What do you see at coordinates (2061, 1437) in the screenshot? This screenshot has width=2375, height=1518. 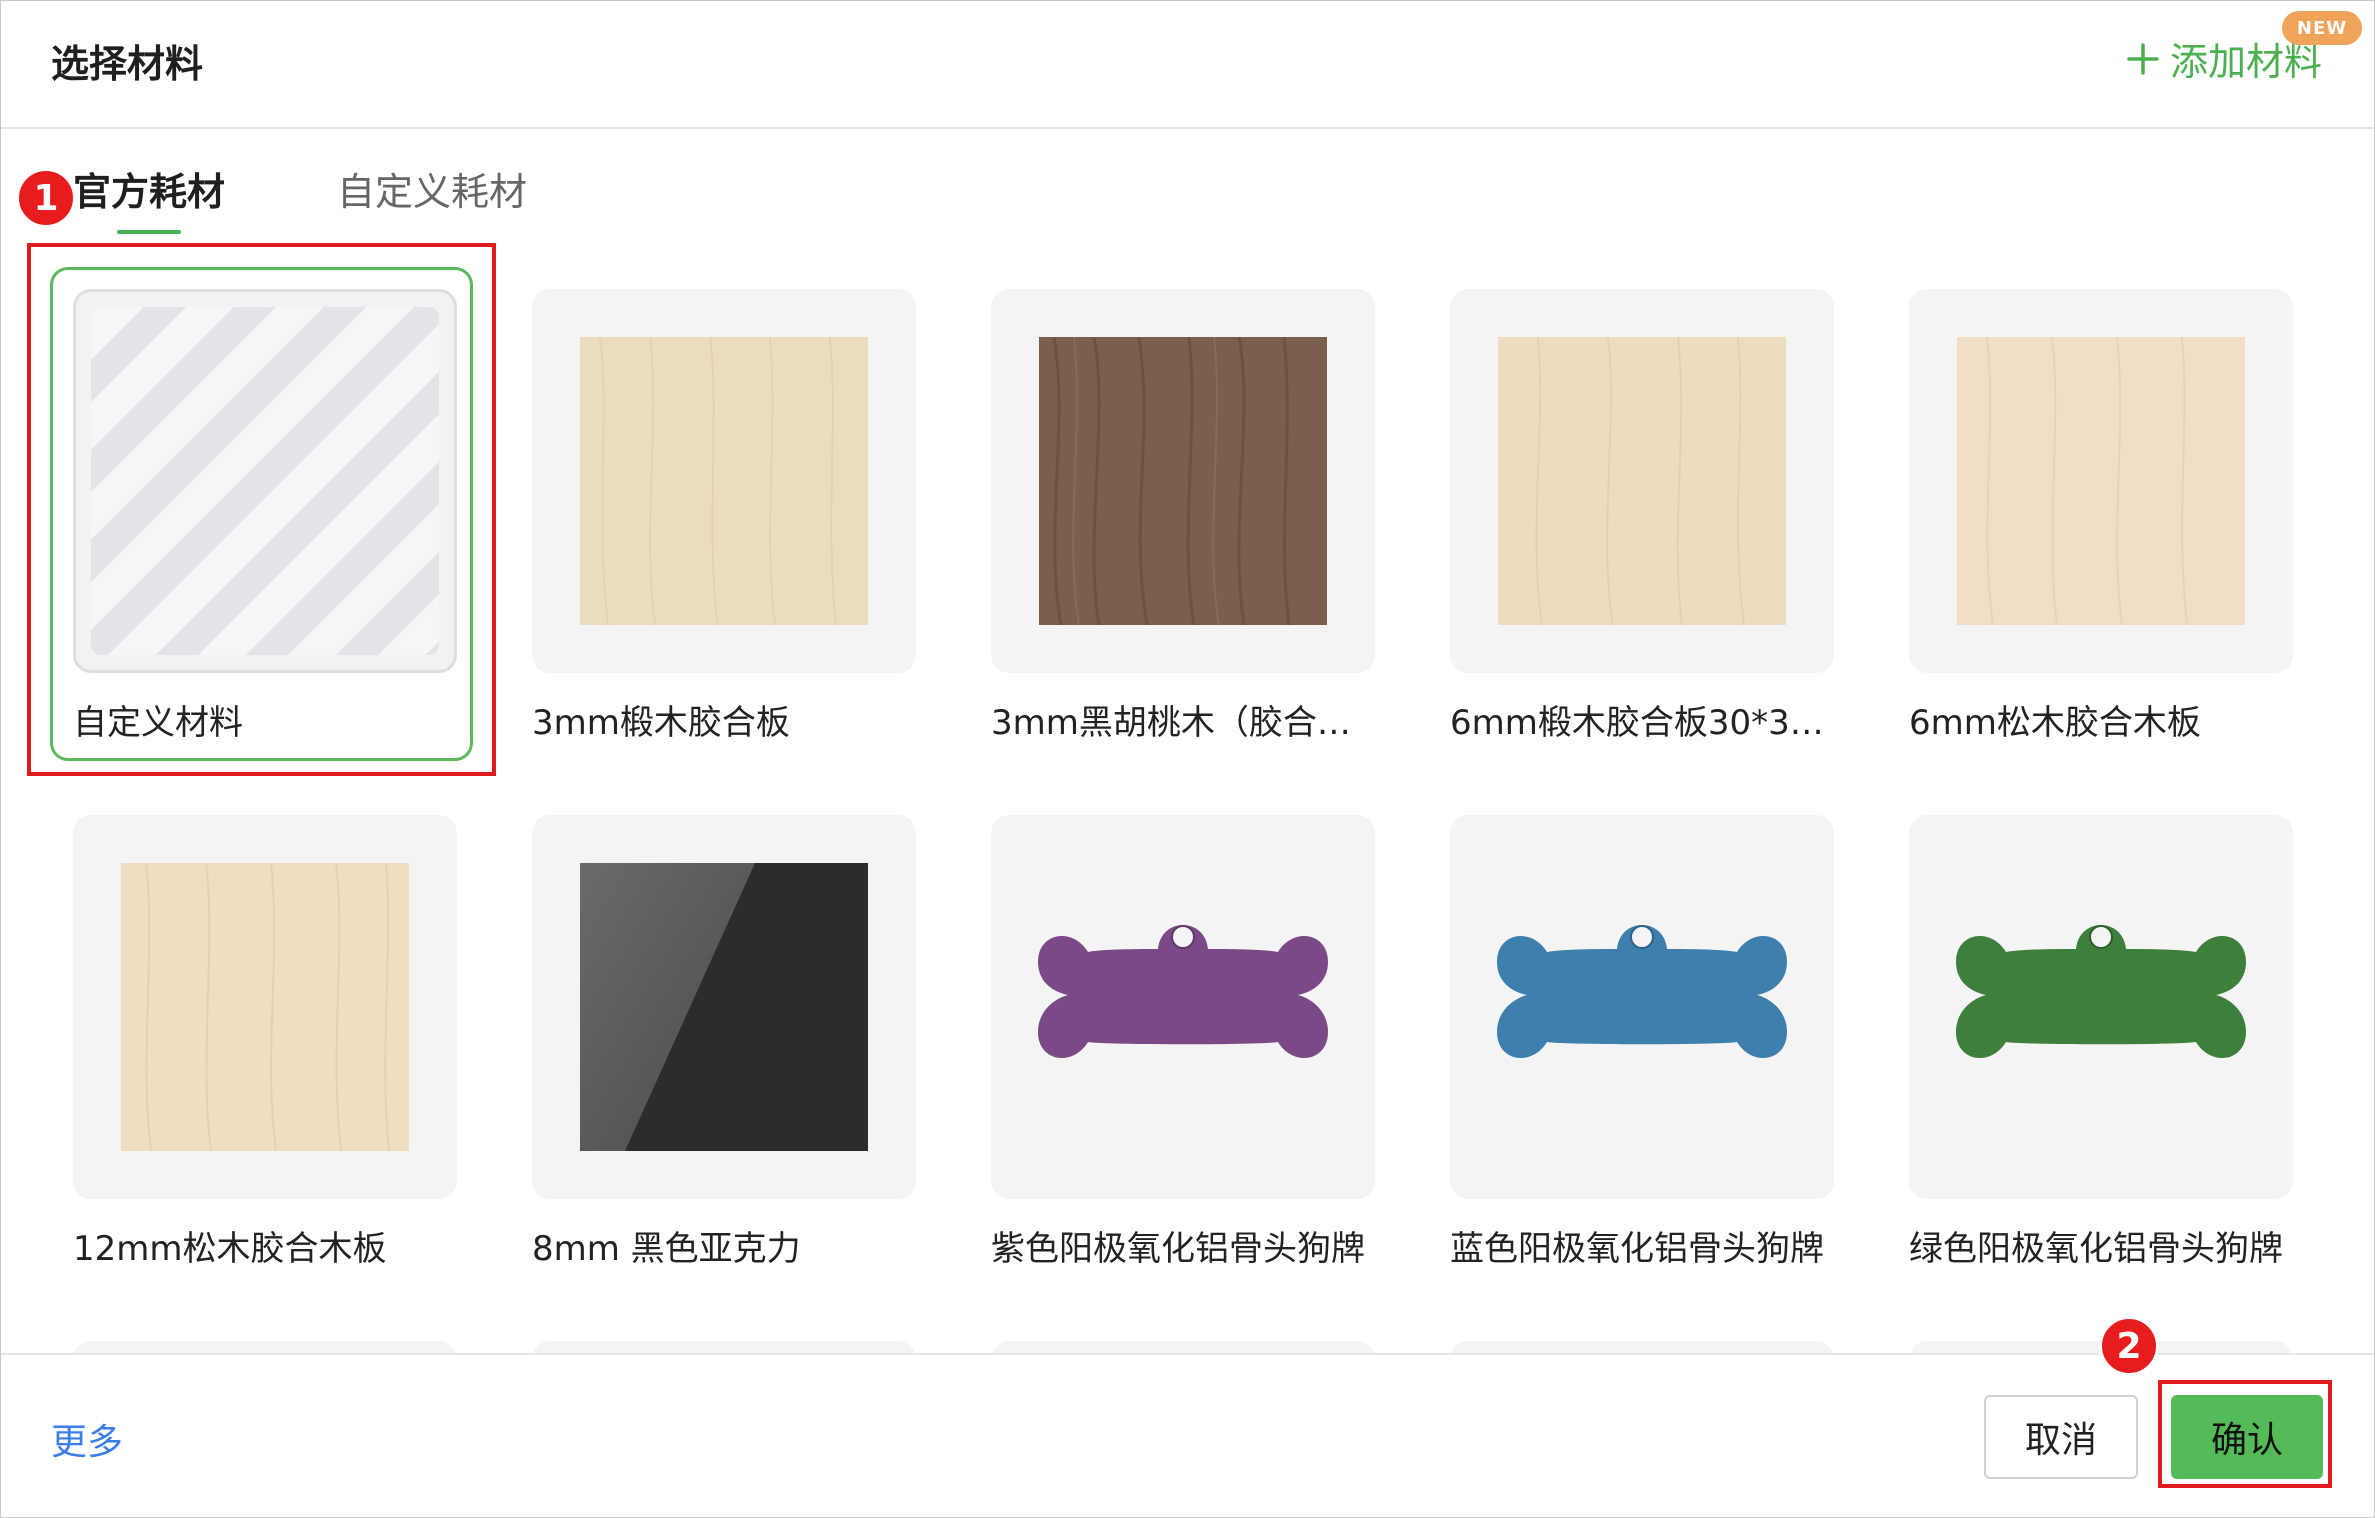 I see `cancel-button: 取消` at bounding box center [2061, 1437].